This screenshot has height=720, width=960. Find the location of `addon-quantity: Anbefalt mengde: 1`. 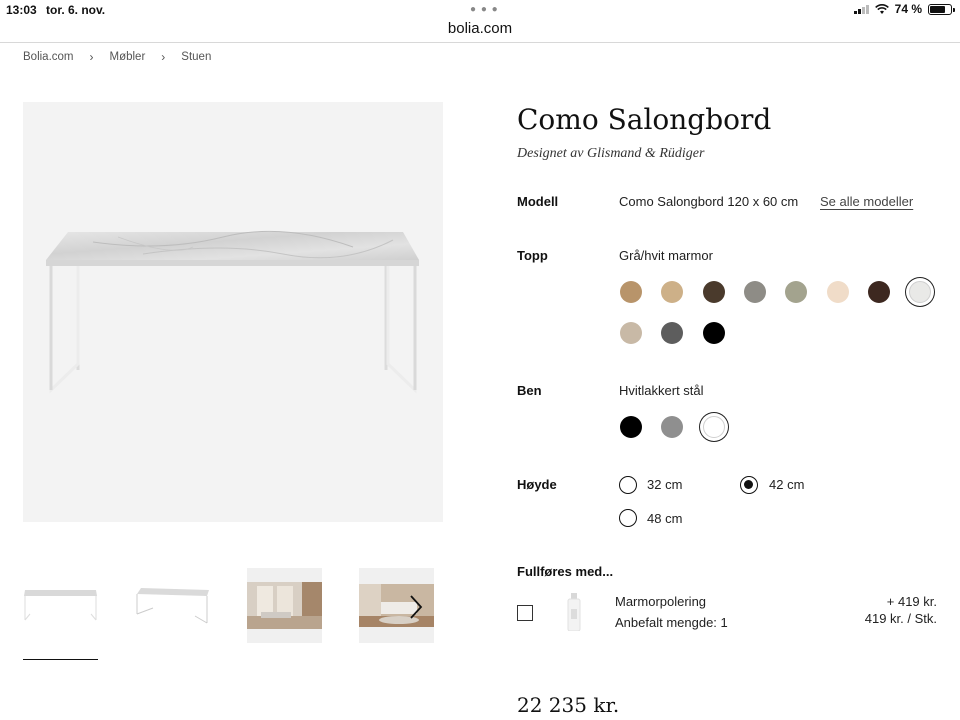

addon-quantity: Anbefalt mengde: 1 is located at coordinates (671, 622).